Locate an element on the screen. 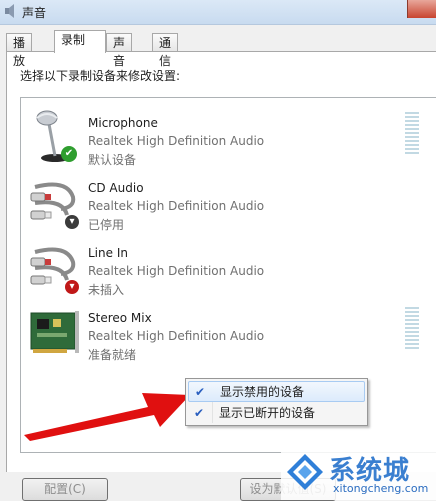 The height and width of the screenshot is (501, 436). disabled-arrow-badge: ▾ is located at coordinates (72, 222).